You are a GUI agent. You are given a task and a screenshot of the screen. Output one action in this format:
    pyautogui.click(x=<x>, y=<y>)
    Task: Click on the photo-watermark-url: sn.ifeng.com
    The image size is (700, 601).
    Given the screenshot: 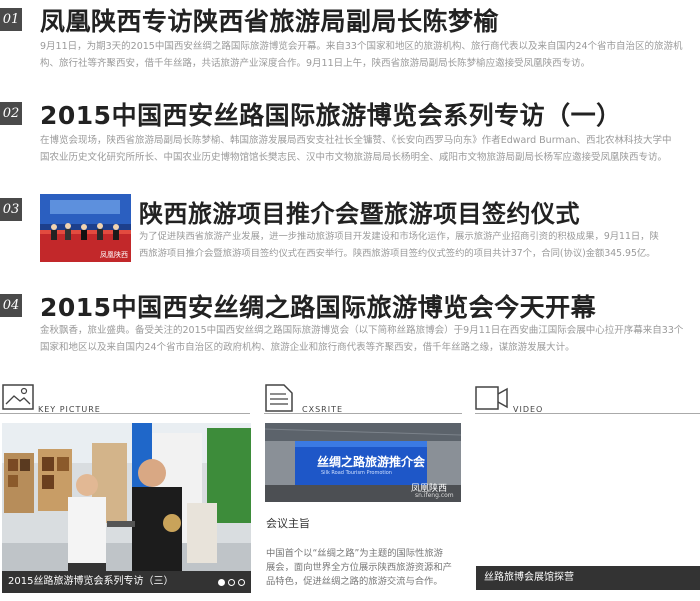 What is the action you would take?
    pyautogui.click(x=434, y=495)
    